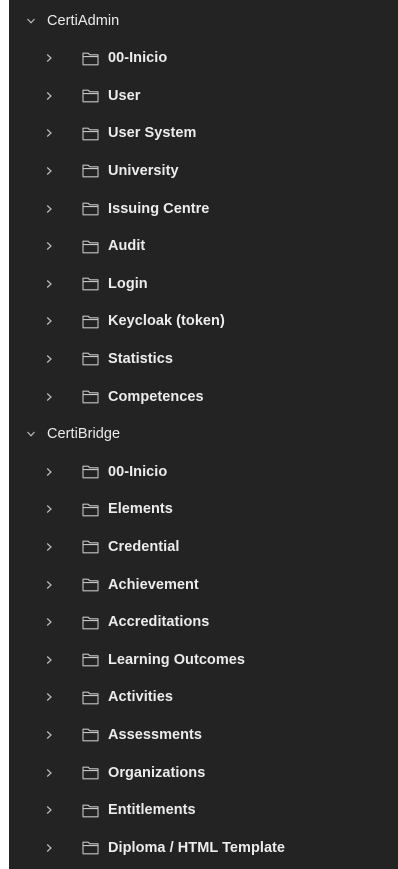  Describe the element at coordinates (203, 95) in the screenshot. I see `folder-row: User` at that location.